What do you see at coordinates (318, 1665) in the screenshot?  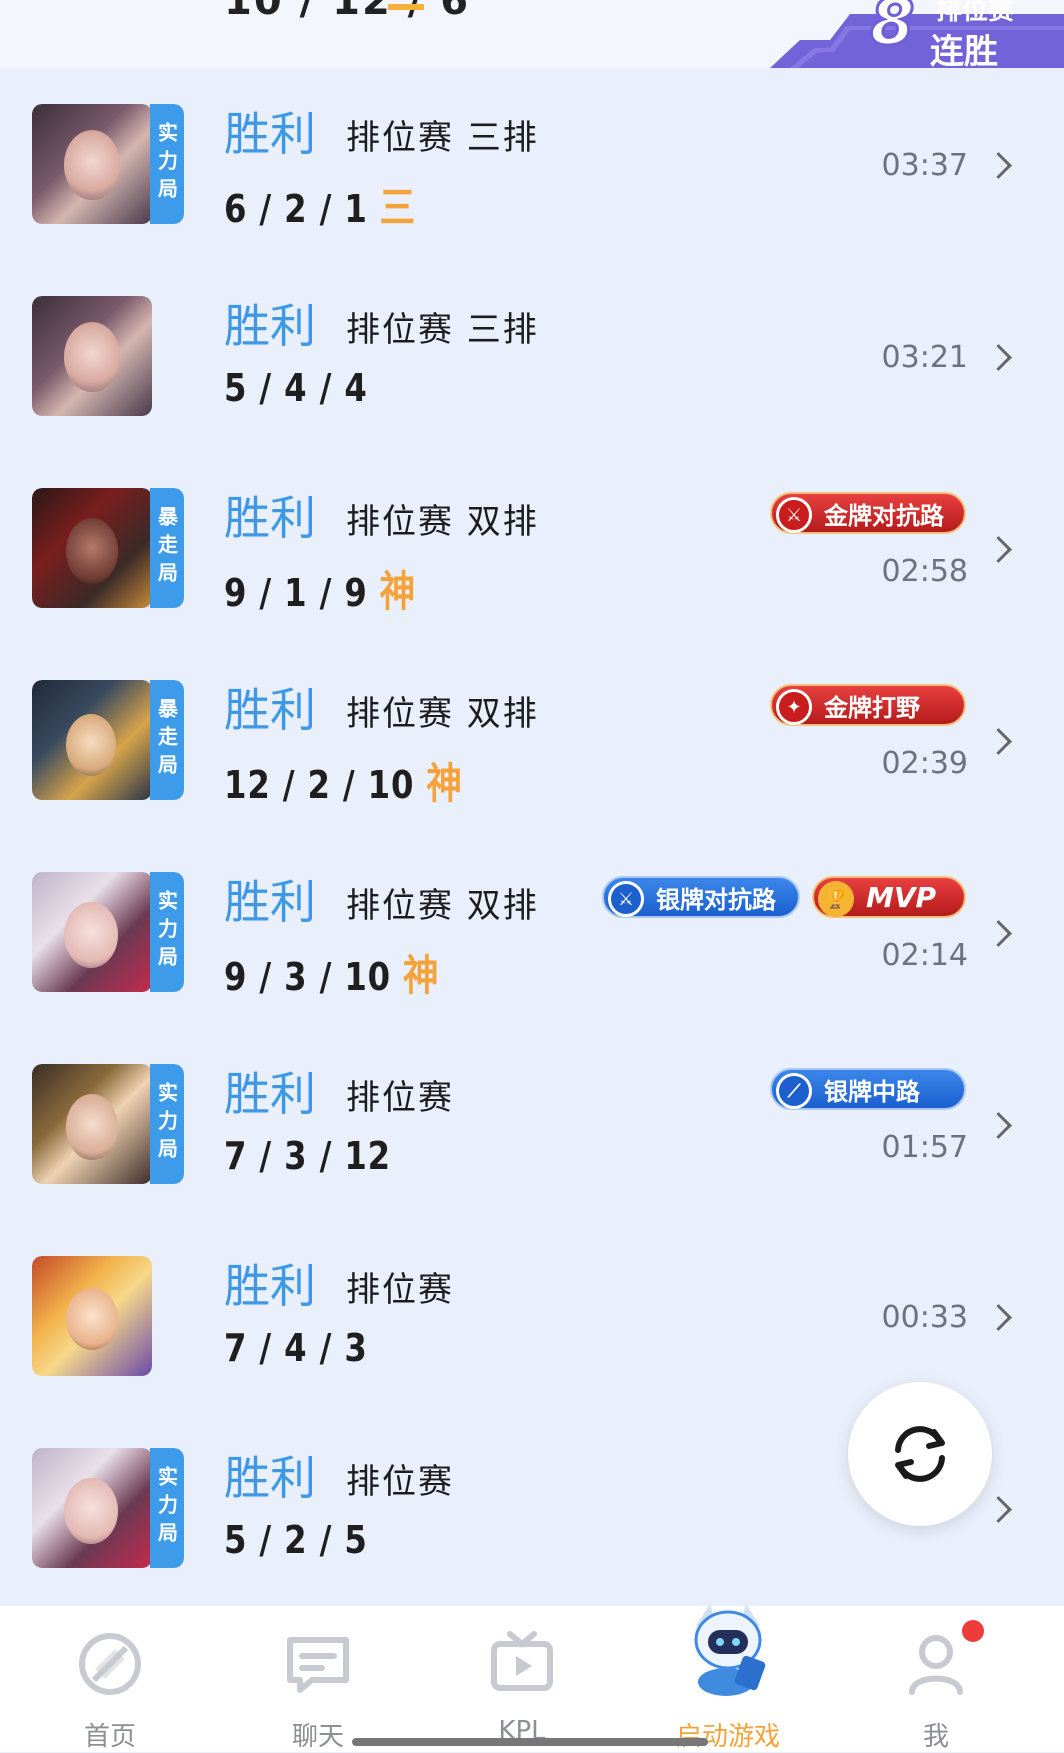 I see `chat-icon` at bounding box center [318, 1665].